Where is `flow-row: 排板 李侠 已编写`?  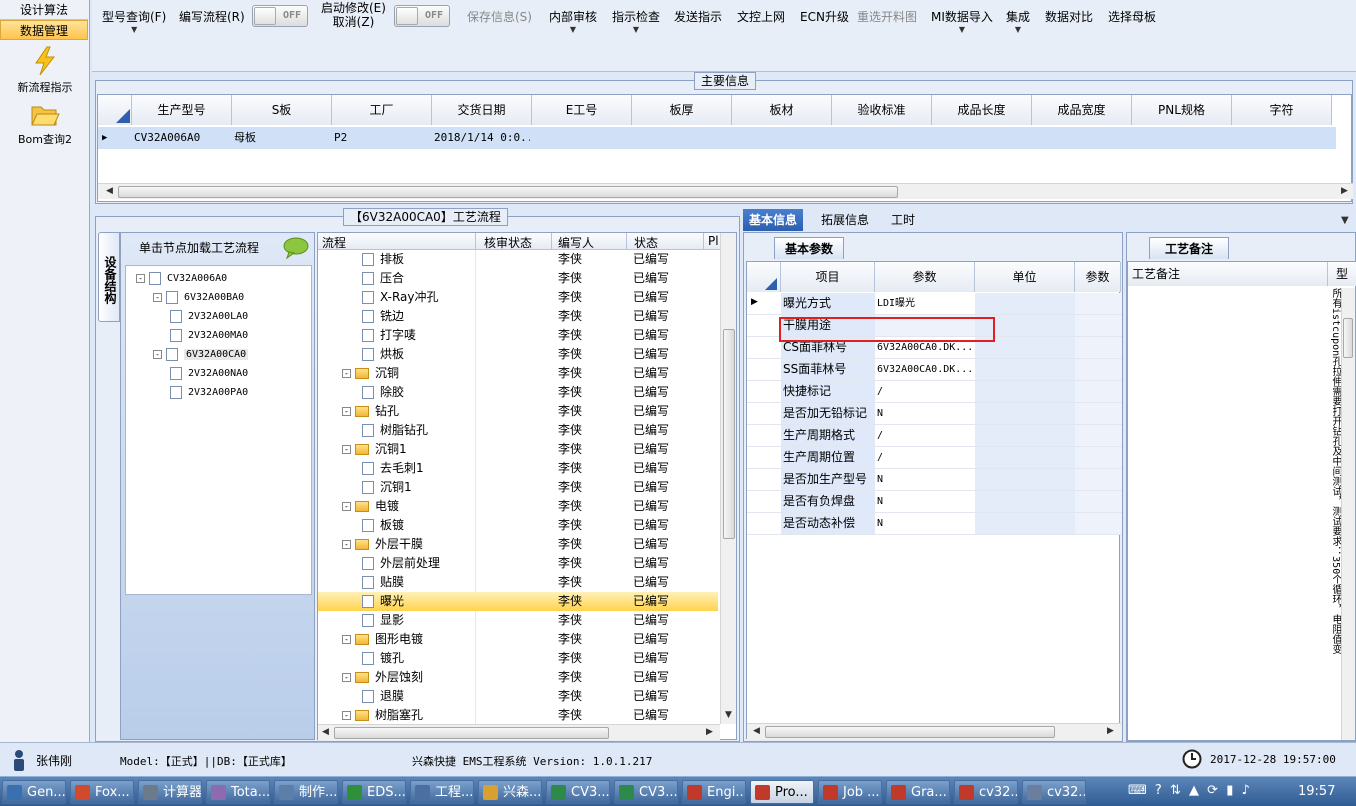 flow-row: 排板 李侠 已编写 is located at coordinates (518, 259).